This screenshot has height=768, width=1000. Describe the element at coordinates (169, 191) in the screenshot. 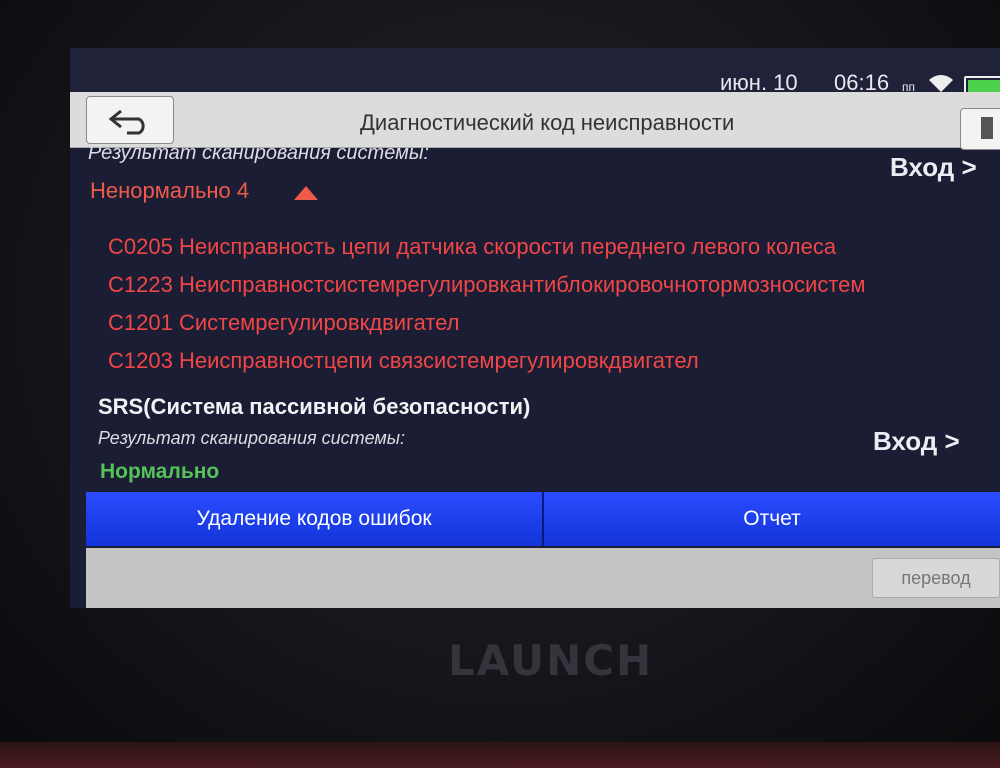

I see `abnormal-count: Ненормально 4` at that location.